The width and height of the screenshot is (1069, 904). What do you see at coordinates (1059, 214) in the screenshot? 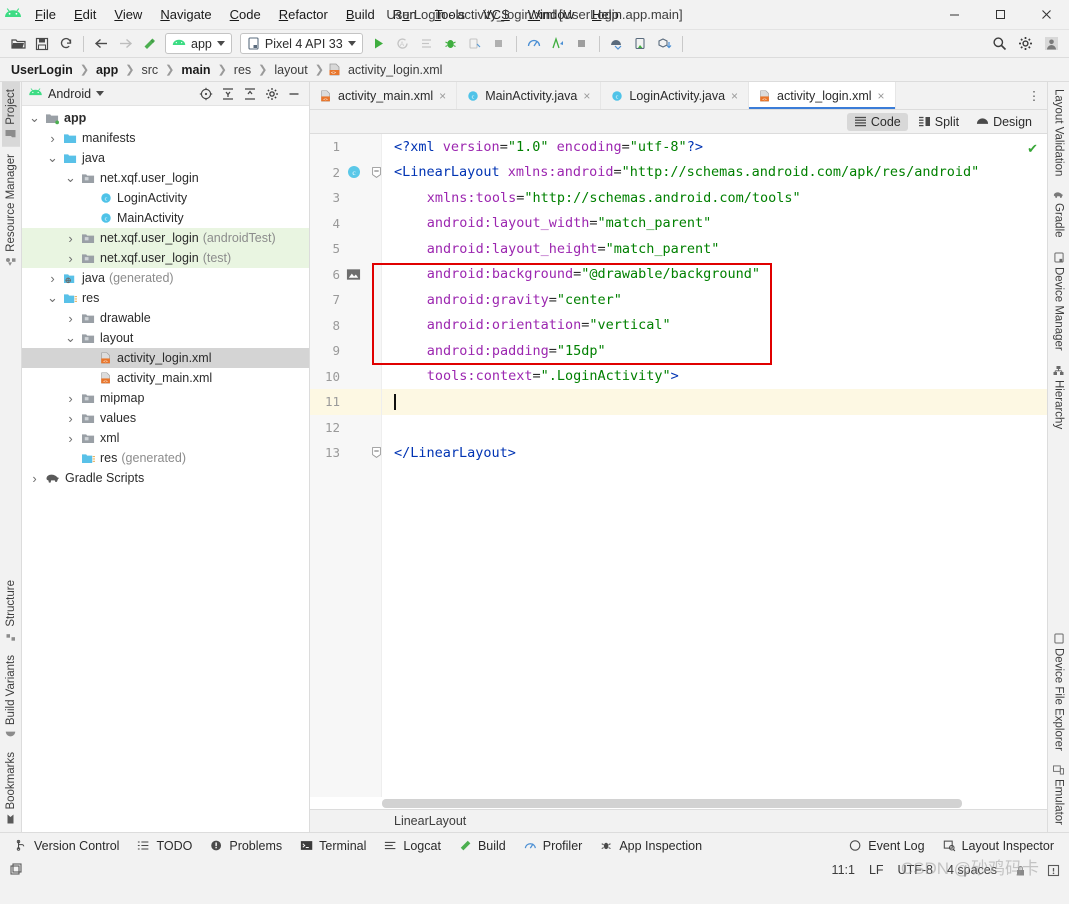
I see `sidebar-item-gradle: Gradle` at bounding box center [1059, 214].